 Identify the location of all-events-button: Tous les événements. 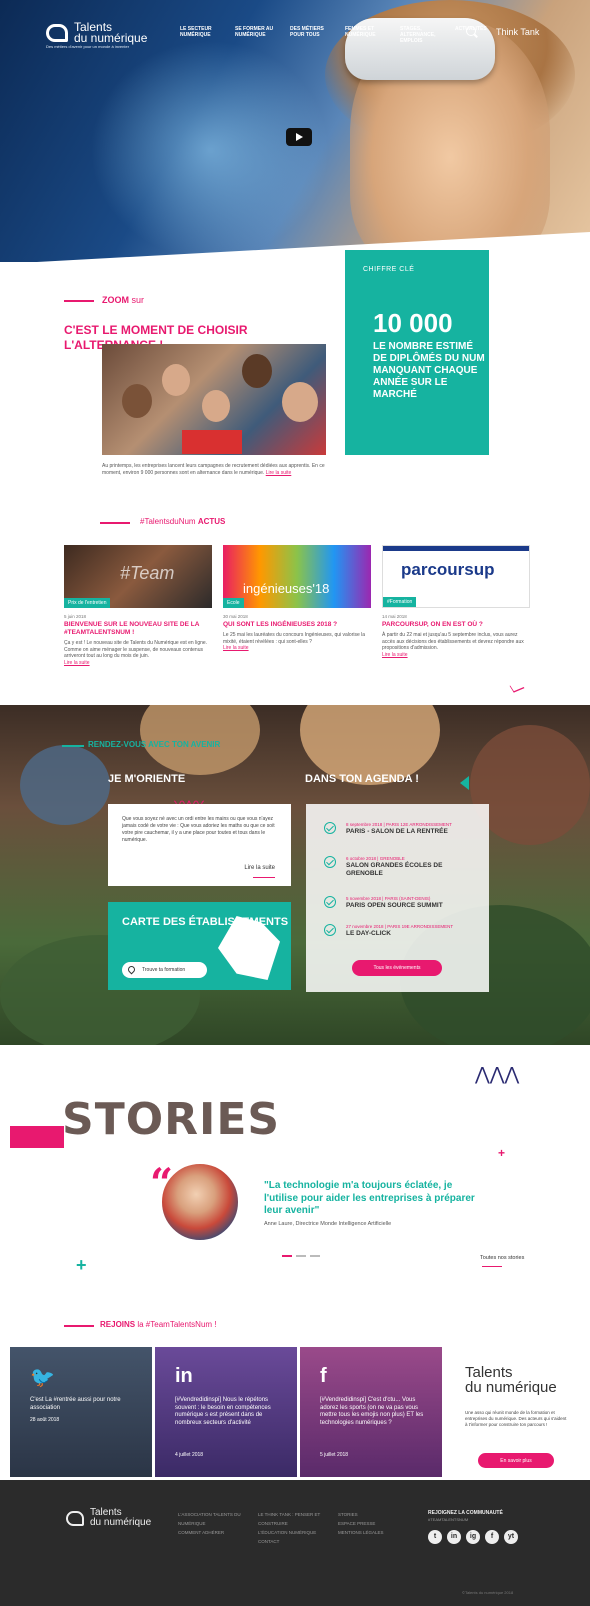
(397, 968).